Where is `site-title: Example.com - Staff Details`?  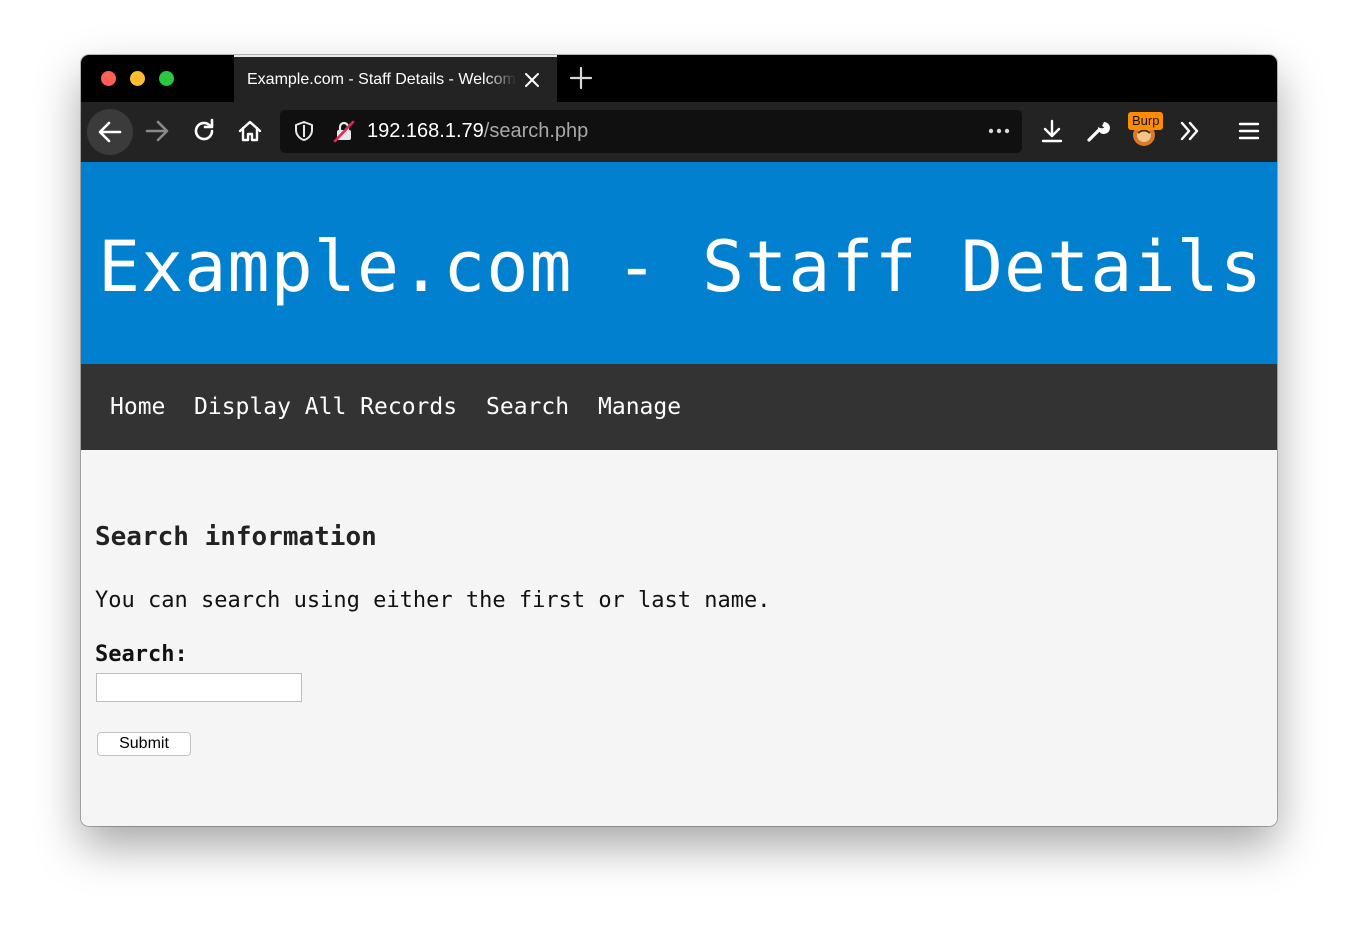 site-title: Example.com - Staff Details is located at coordinates (680, 267).